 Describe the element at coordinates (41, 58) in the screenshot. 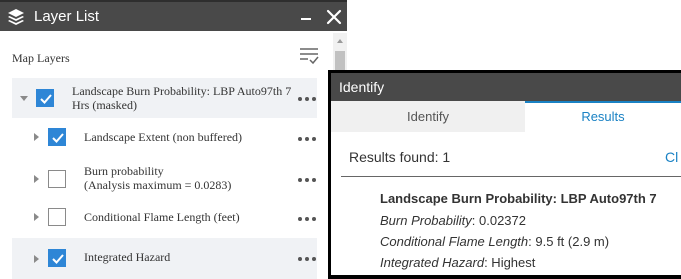

I see `map-layers-label: Map Layers` at that location.